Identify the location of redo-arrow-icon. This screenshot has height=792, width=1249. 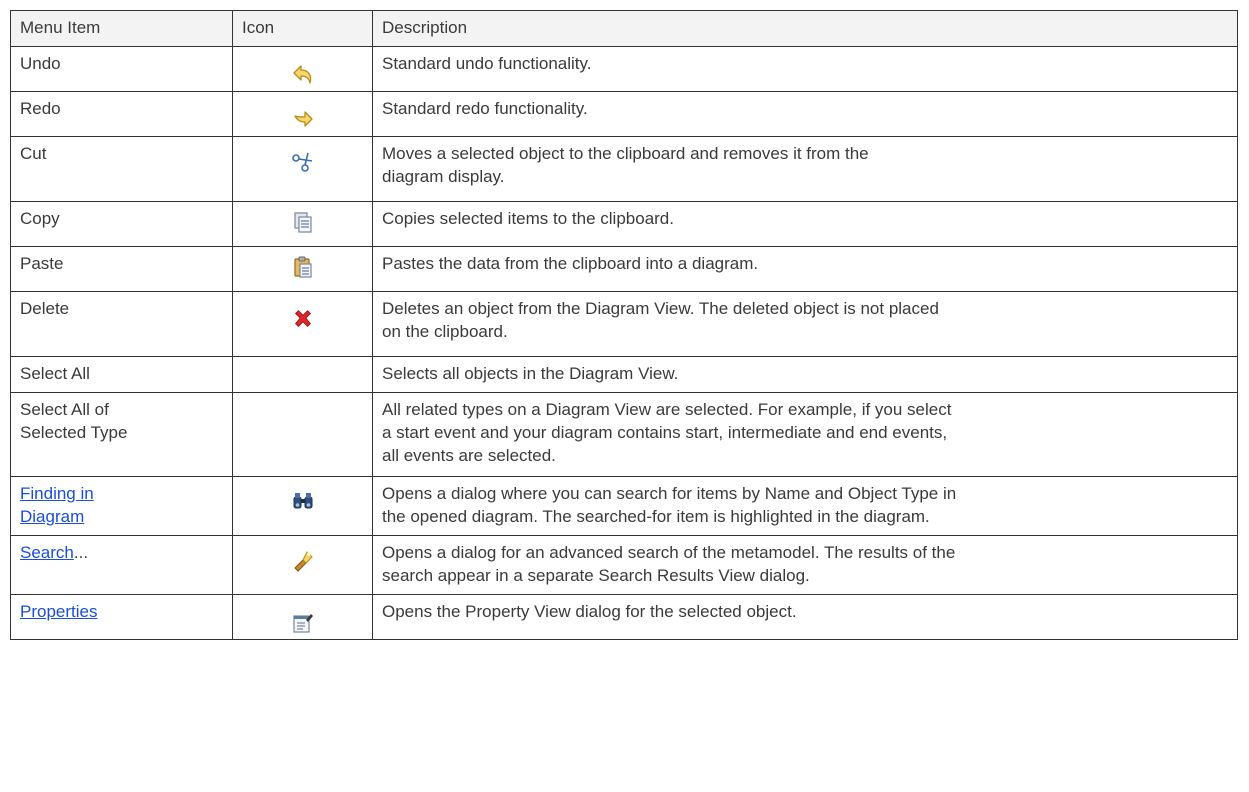
(303, 119).